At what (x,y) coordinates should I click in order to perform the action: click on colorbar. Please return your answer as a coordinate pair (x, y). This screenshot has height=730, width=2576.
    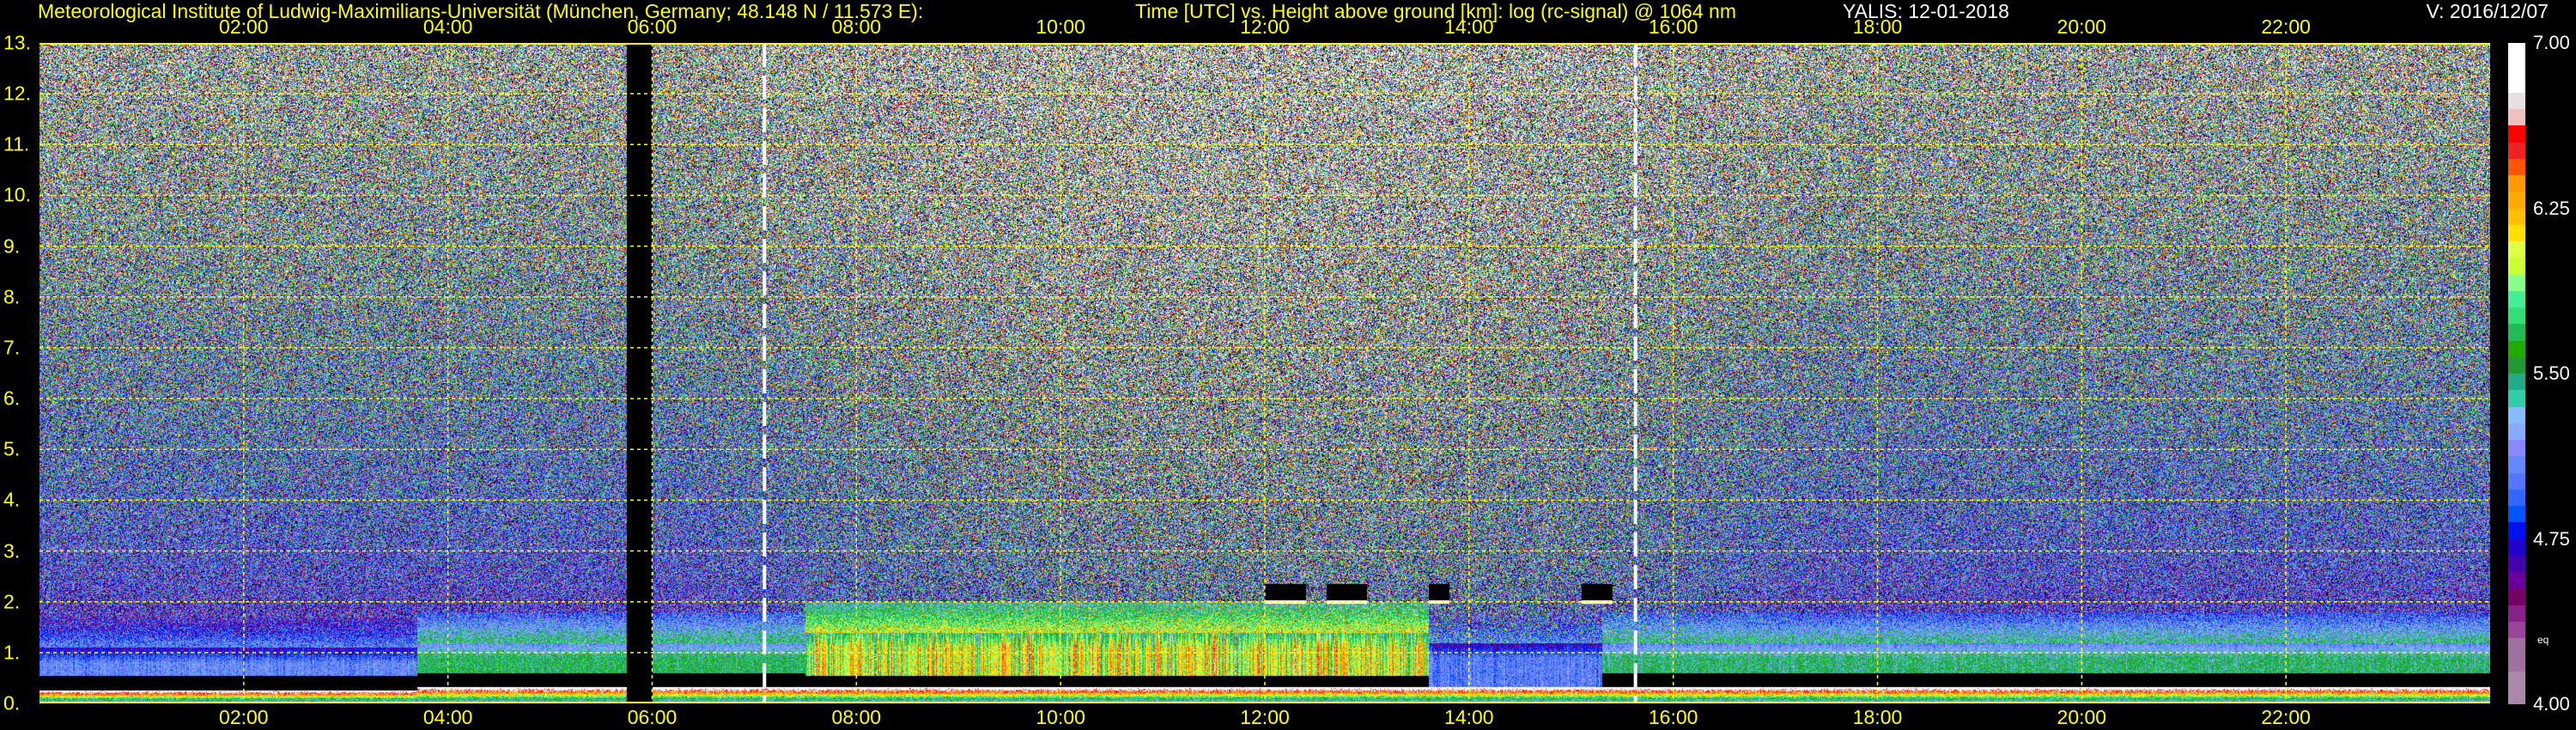
    Looking at the image, I should click on (2516, 373).